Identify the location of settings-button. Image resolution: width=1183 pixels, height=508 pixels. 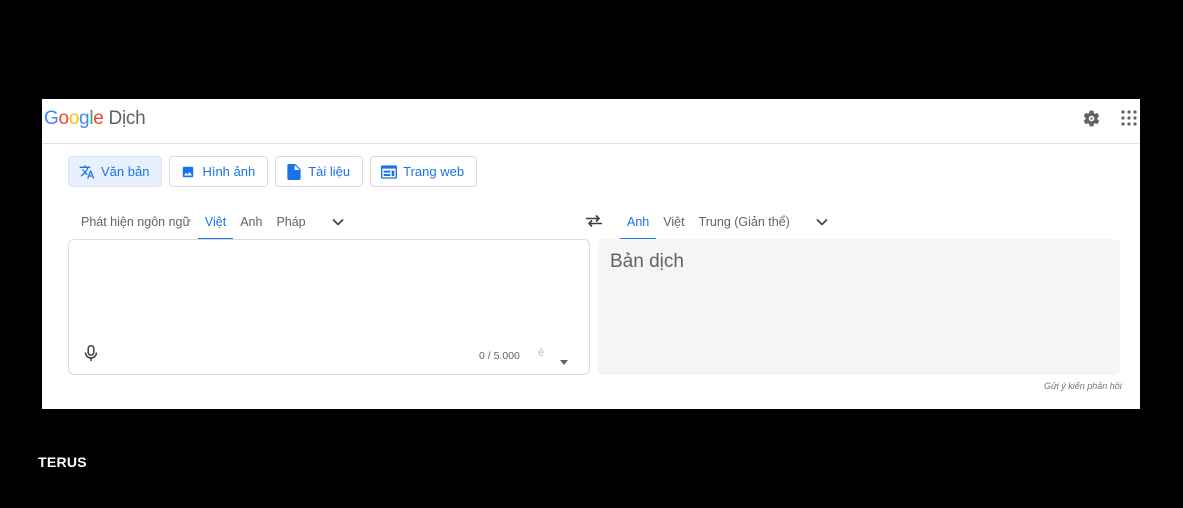
(1091, 118).